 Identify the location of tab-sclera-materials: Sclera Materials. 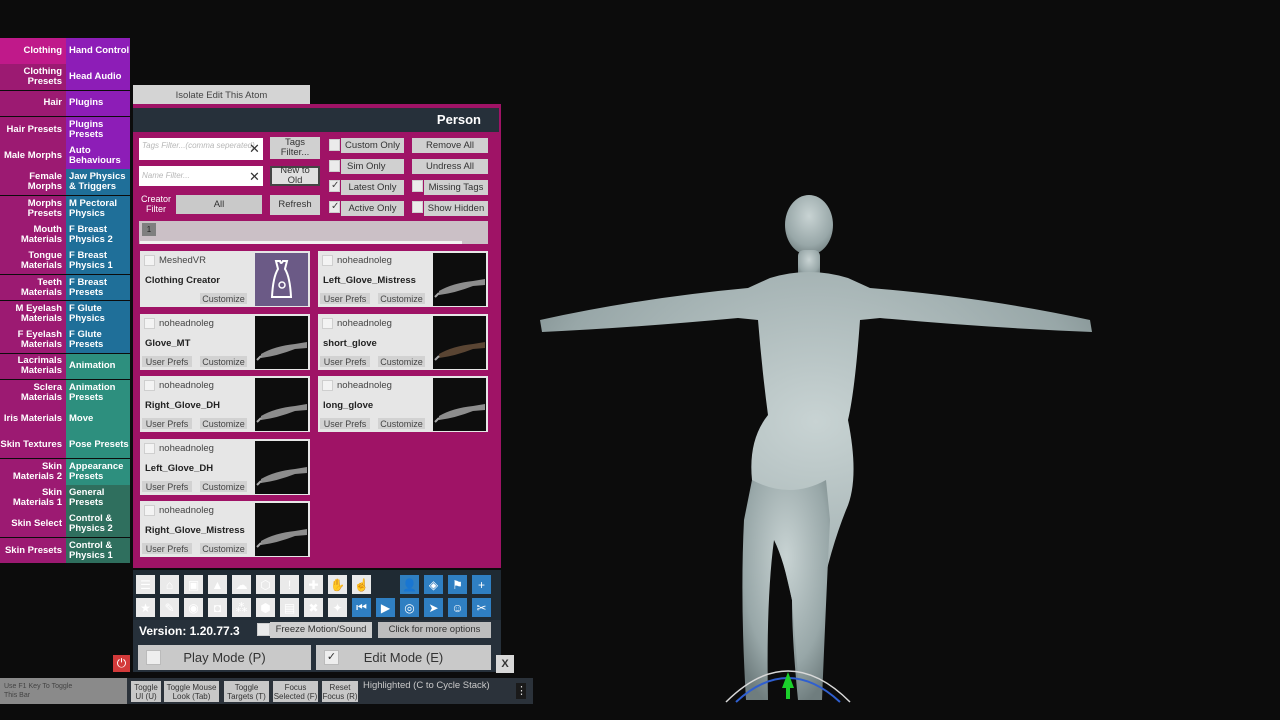
(33, 392).